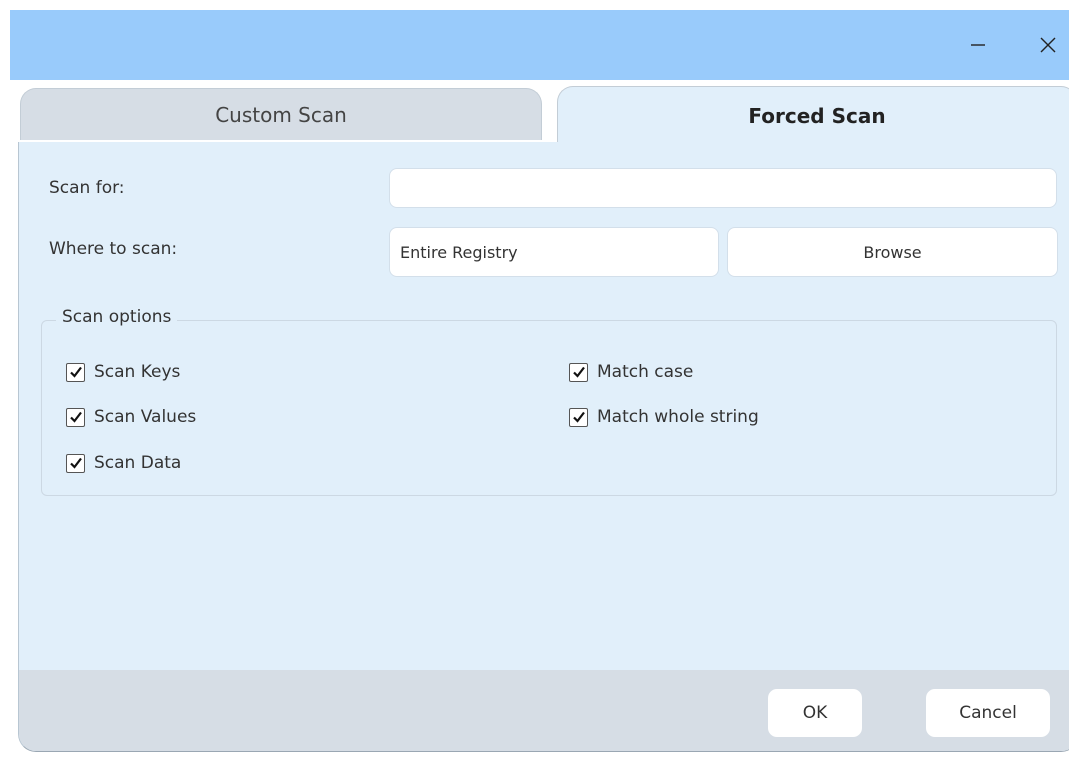 This screenshot has height=760, width=1069. What do you see at coordinates (817, 115) in the screenshot?
I see `tab-forced-scan-label: Forced Scan` at bounding box center [817, 115].